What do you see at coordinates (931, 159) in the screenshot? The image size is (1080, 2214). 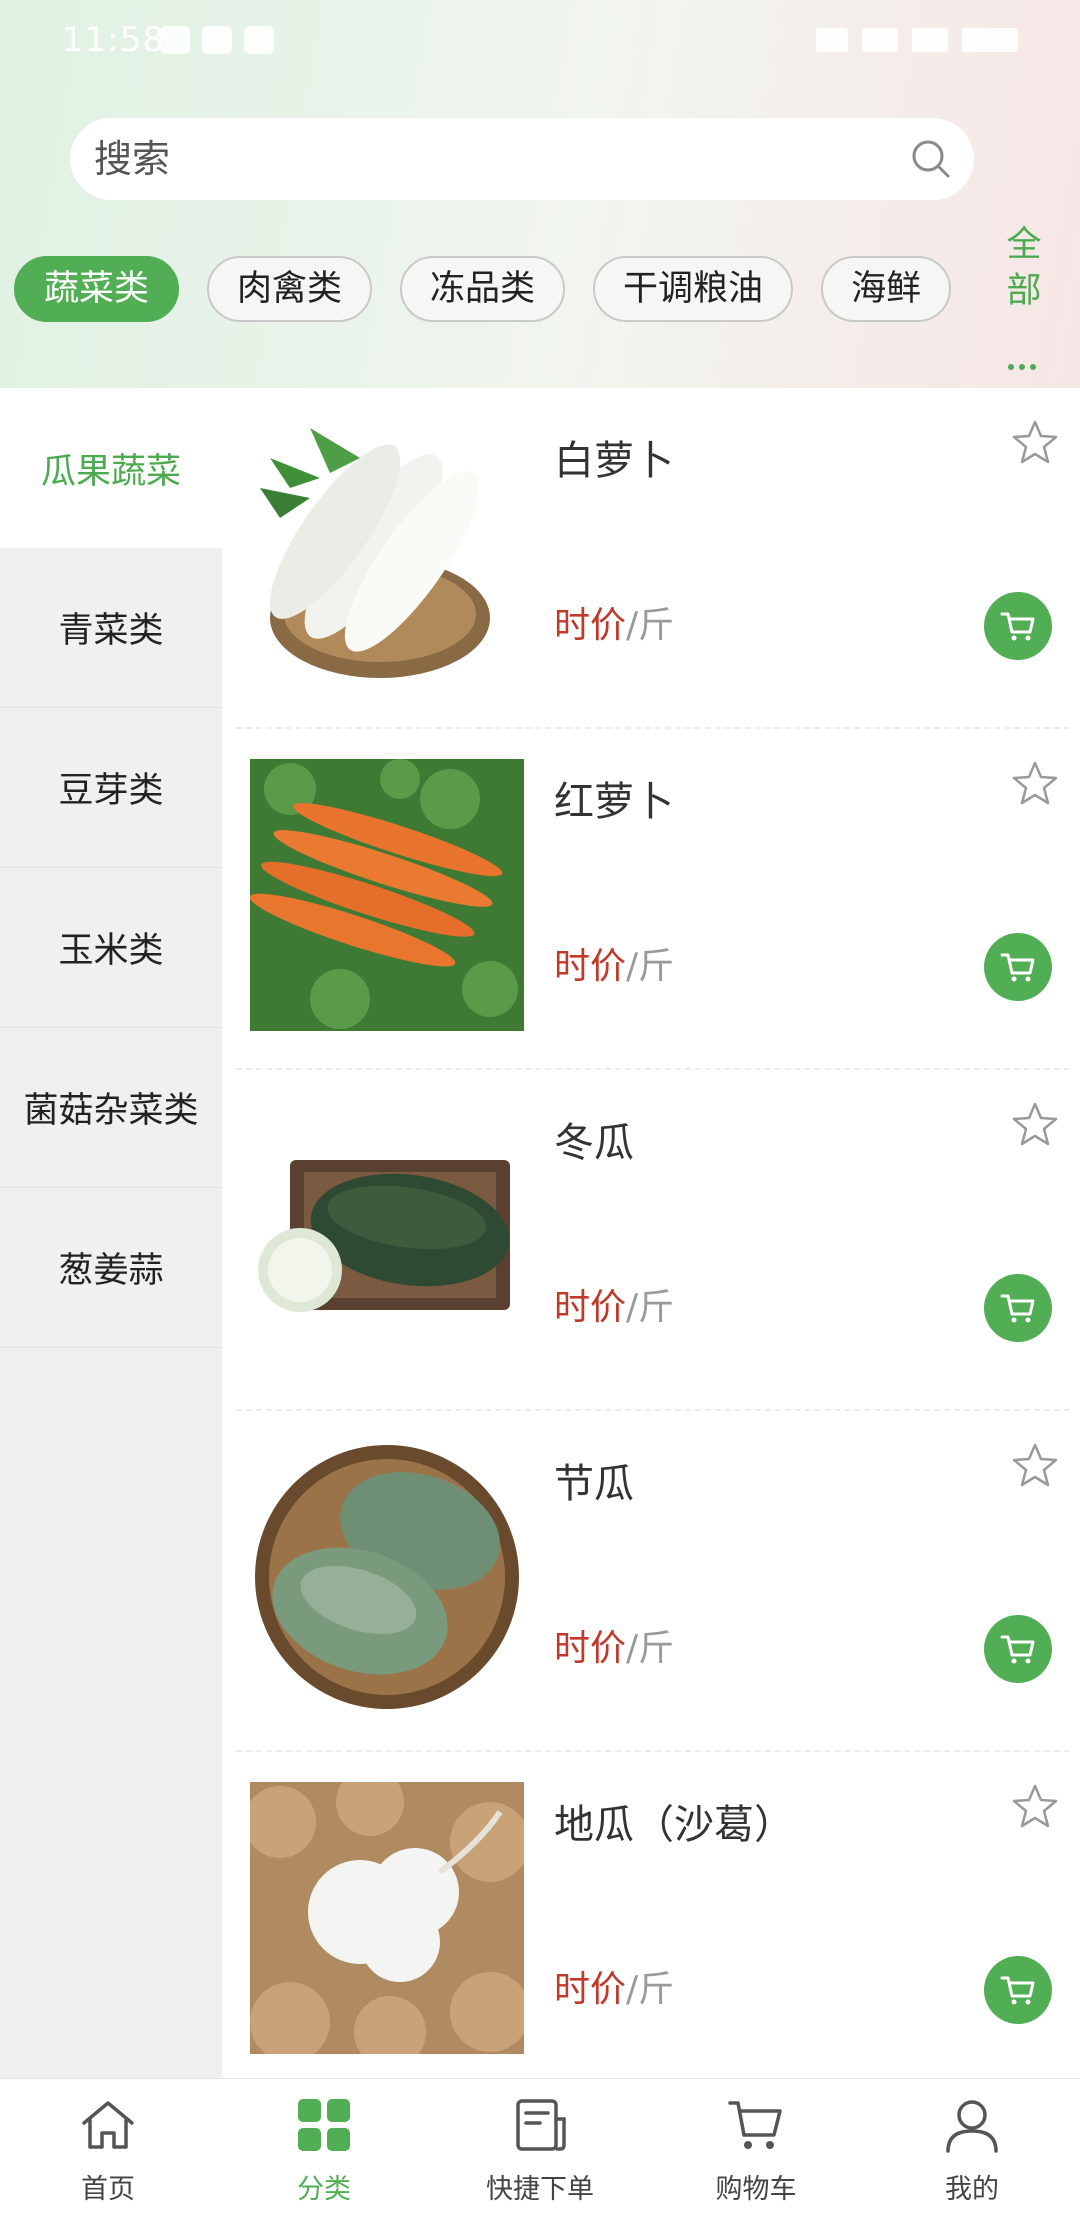 I see `search-icon` at bounding box center [931, 159].